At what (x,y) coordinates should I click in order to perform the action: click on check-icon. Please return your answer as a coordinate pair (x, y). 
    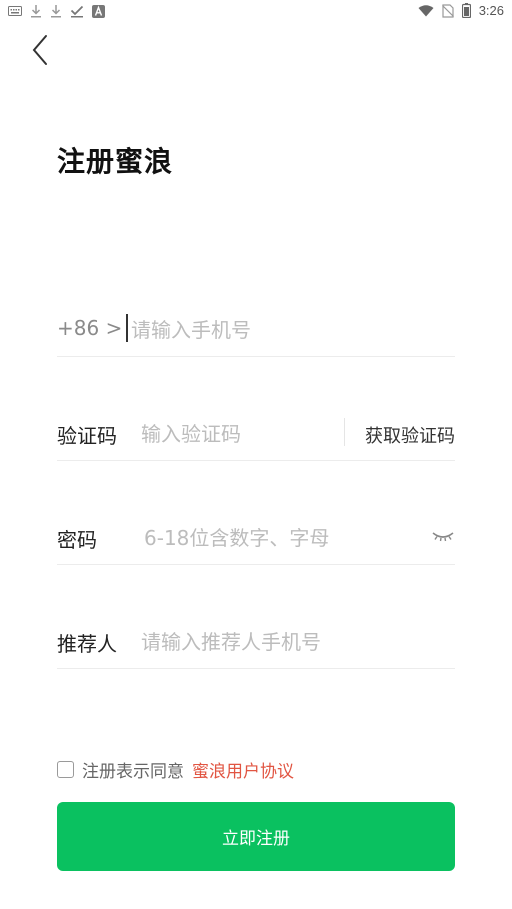
    Looking at the image, I should click on (77, 11).